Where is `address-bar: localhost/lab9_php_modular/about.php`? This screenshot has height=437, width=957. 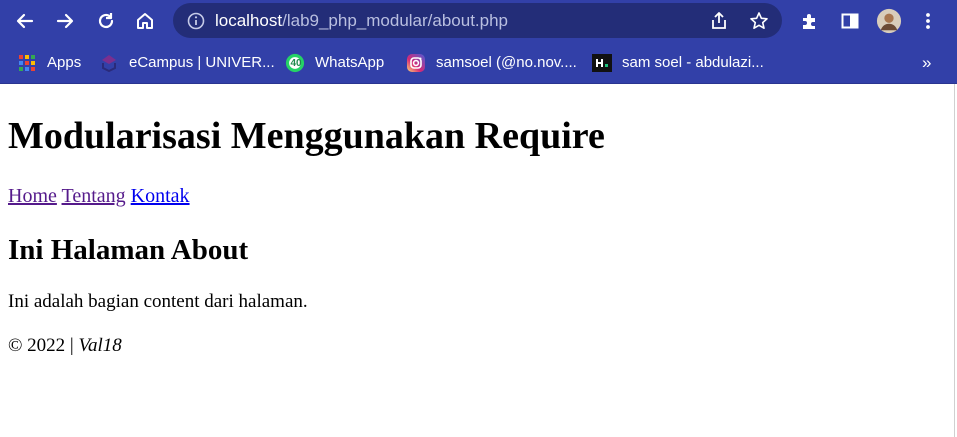 address-bar: localhost/lab9_php_modular/about.php is located at coordinates (477, 20).